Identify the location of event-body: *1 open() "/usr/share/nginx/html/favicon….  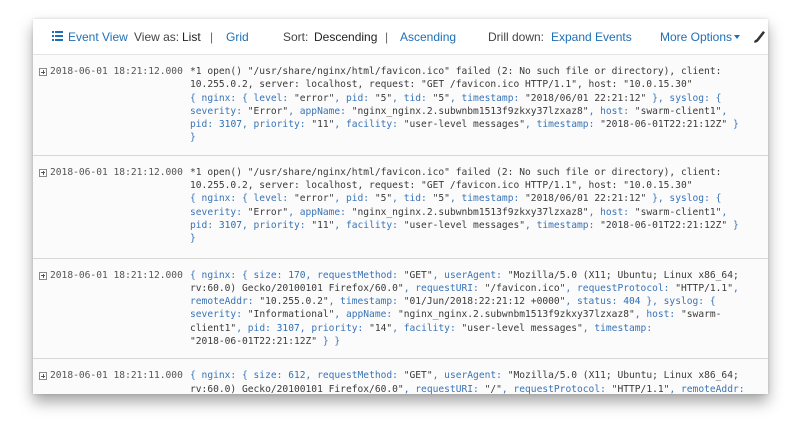
(477, 206).